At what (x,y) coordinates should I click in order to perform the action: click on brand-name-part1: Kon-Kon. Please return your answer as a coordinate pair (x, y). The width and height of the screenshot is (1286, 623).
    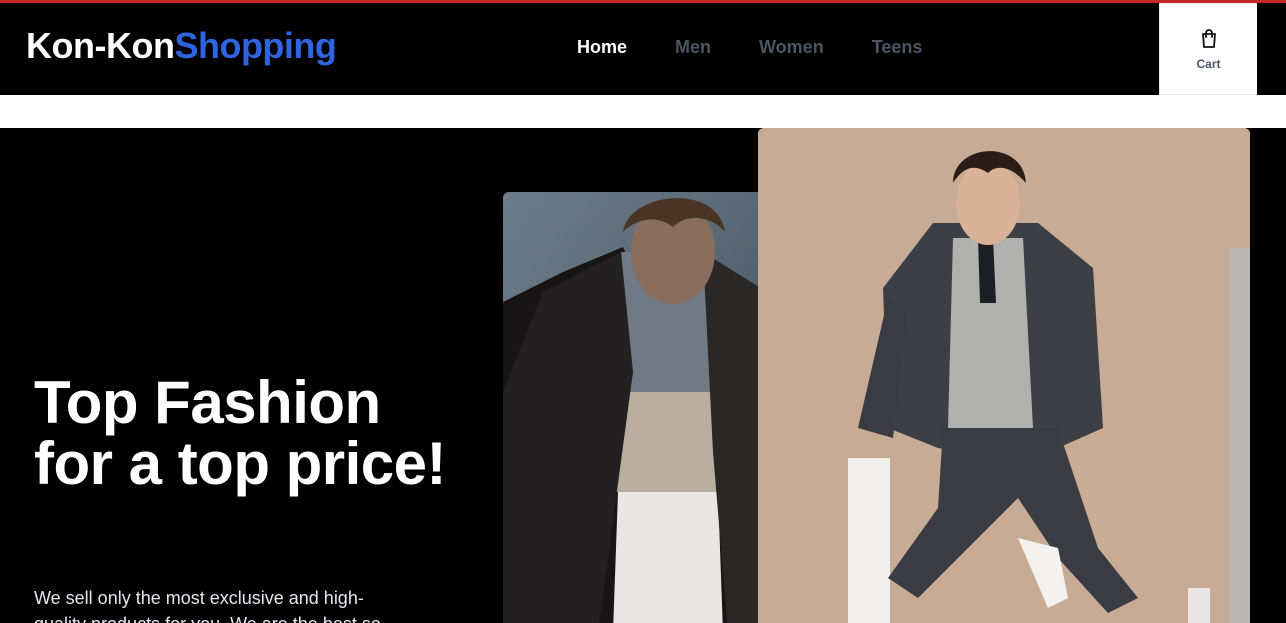
    Looking at the image, I should click on (100, 45).